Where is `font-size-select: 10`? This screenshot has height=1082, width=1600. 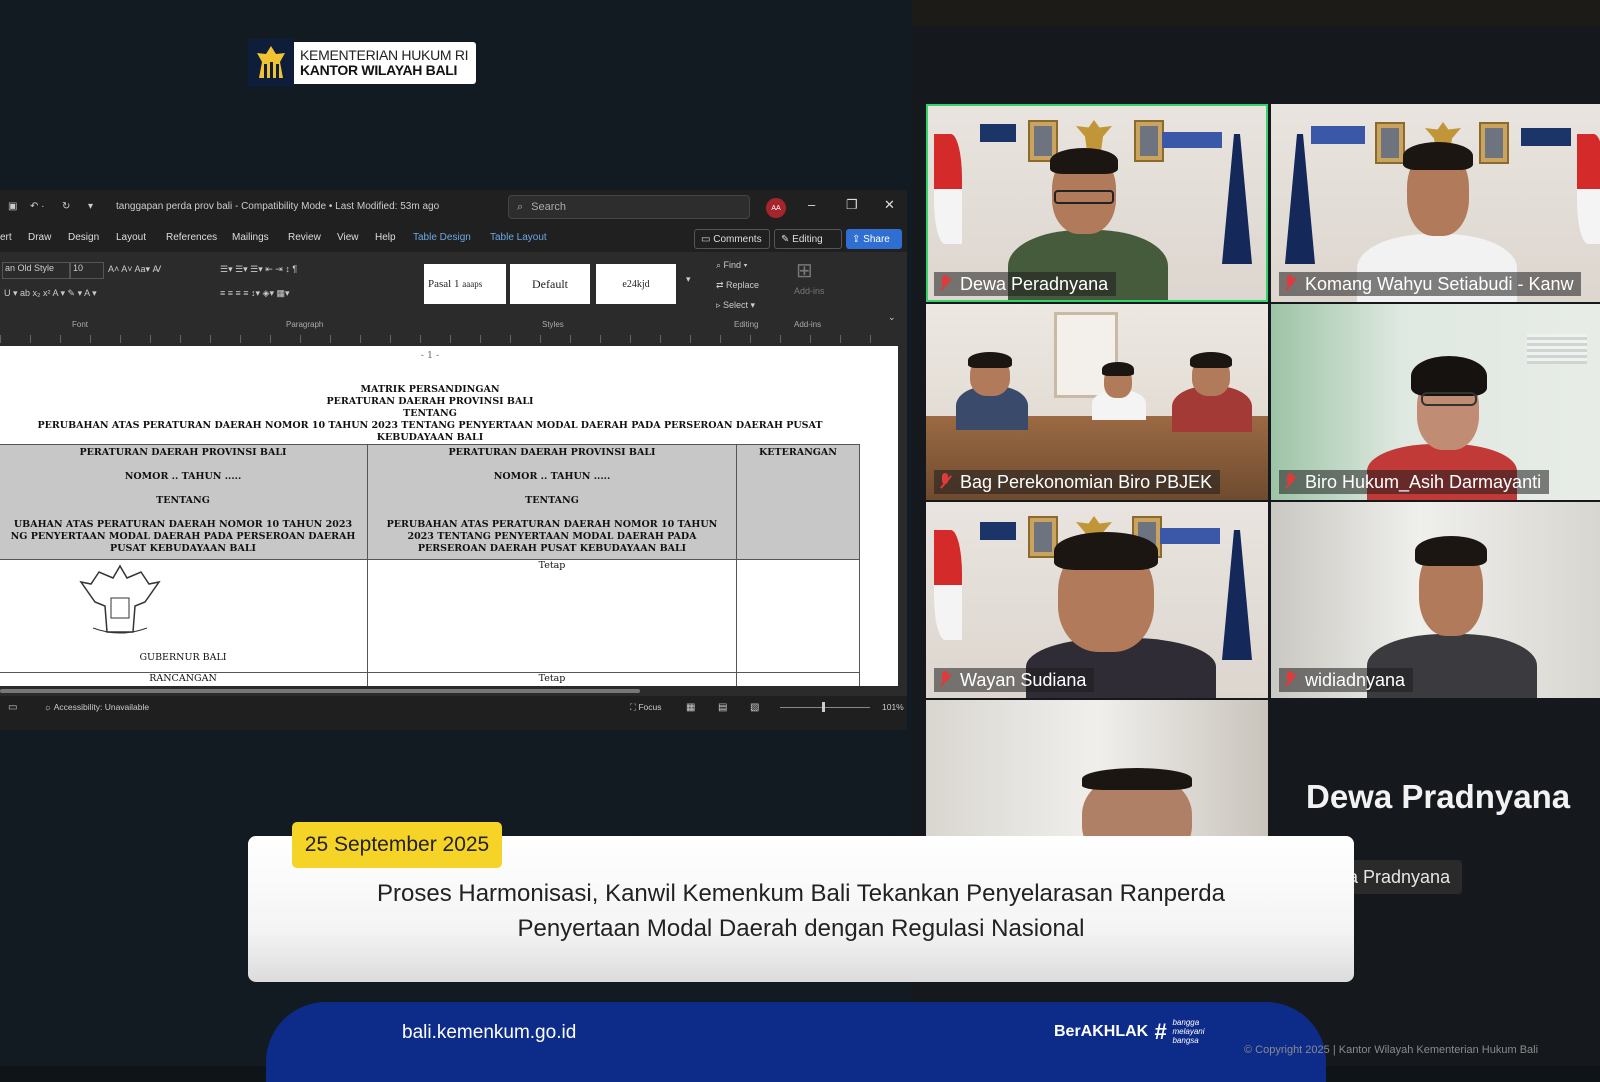 font-size-select: 10 is located at coordinates (87, 270).